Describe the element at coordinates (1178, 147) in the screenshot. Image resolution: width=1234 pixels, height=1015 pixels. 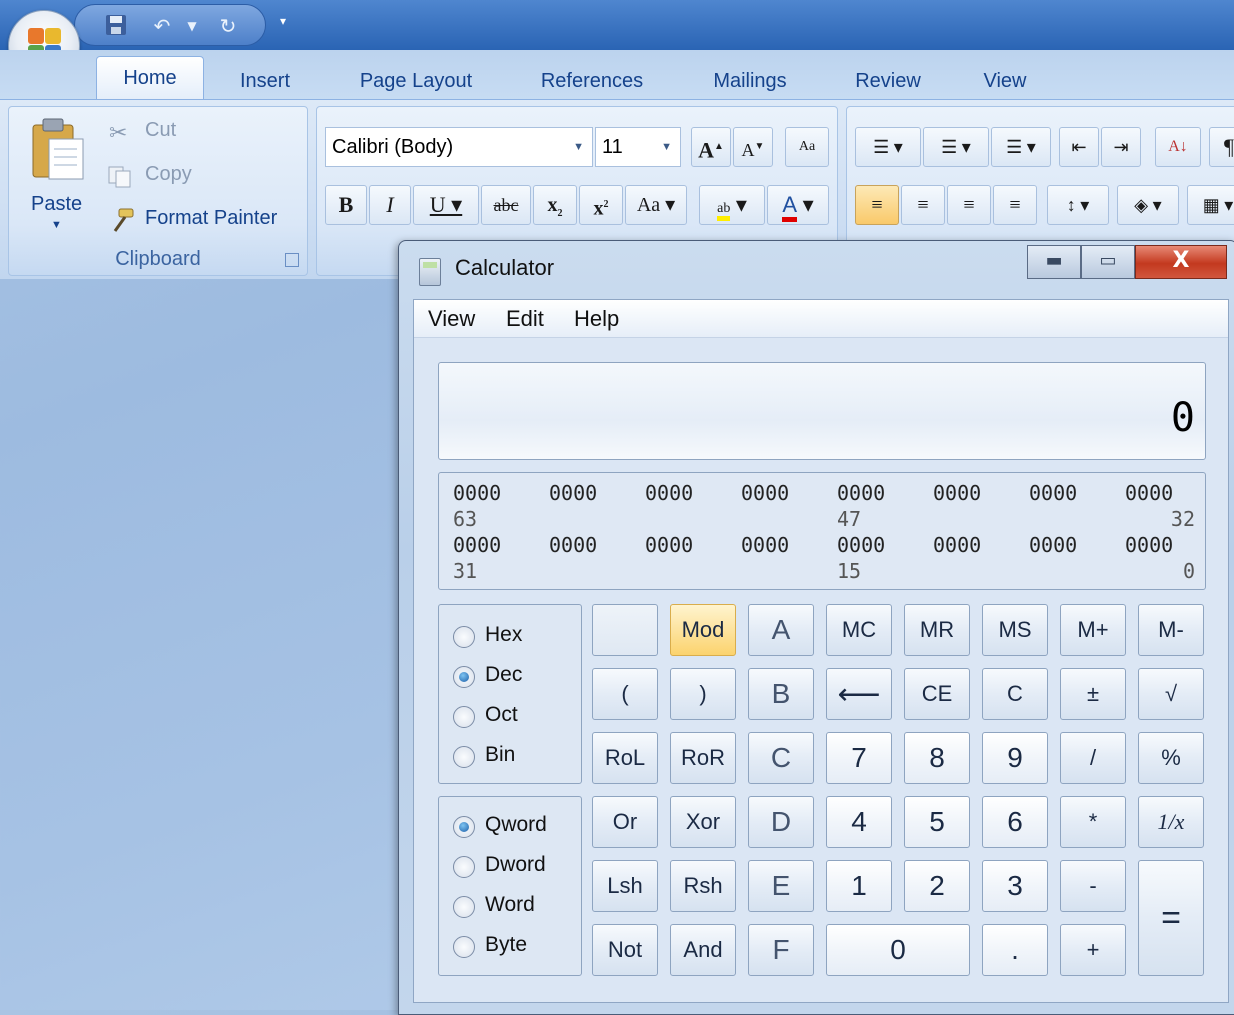
I see `sort-button: A↓` at that location.